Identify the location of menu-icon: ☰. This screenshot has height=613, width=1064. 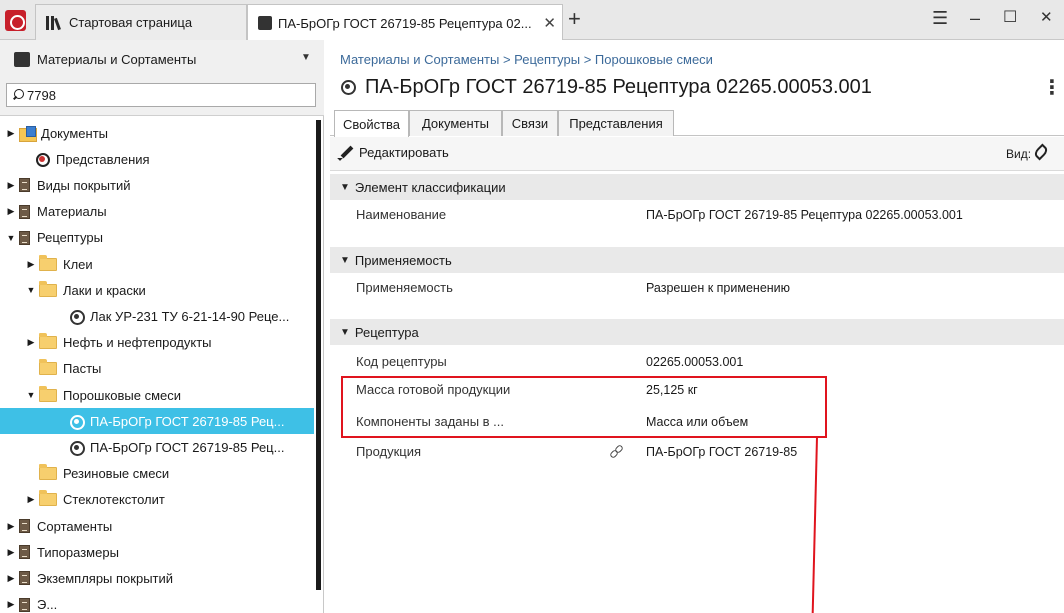
(940, 18).